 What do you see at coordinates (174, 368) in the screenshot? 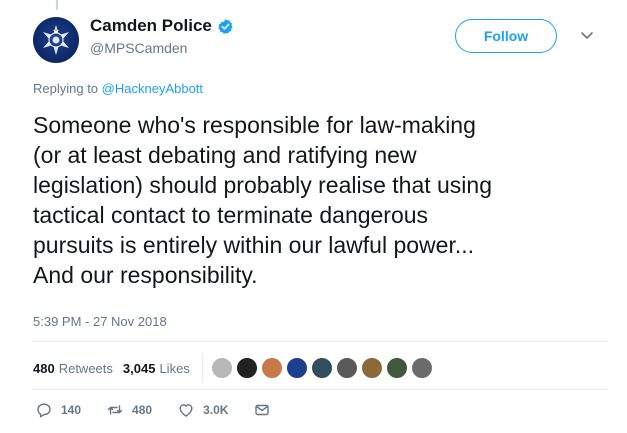
I see `likes-label: Likes` at bounding box center [174, 368].